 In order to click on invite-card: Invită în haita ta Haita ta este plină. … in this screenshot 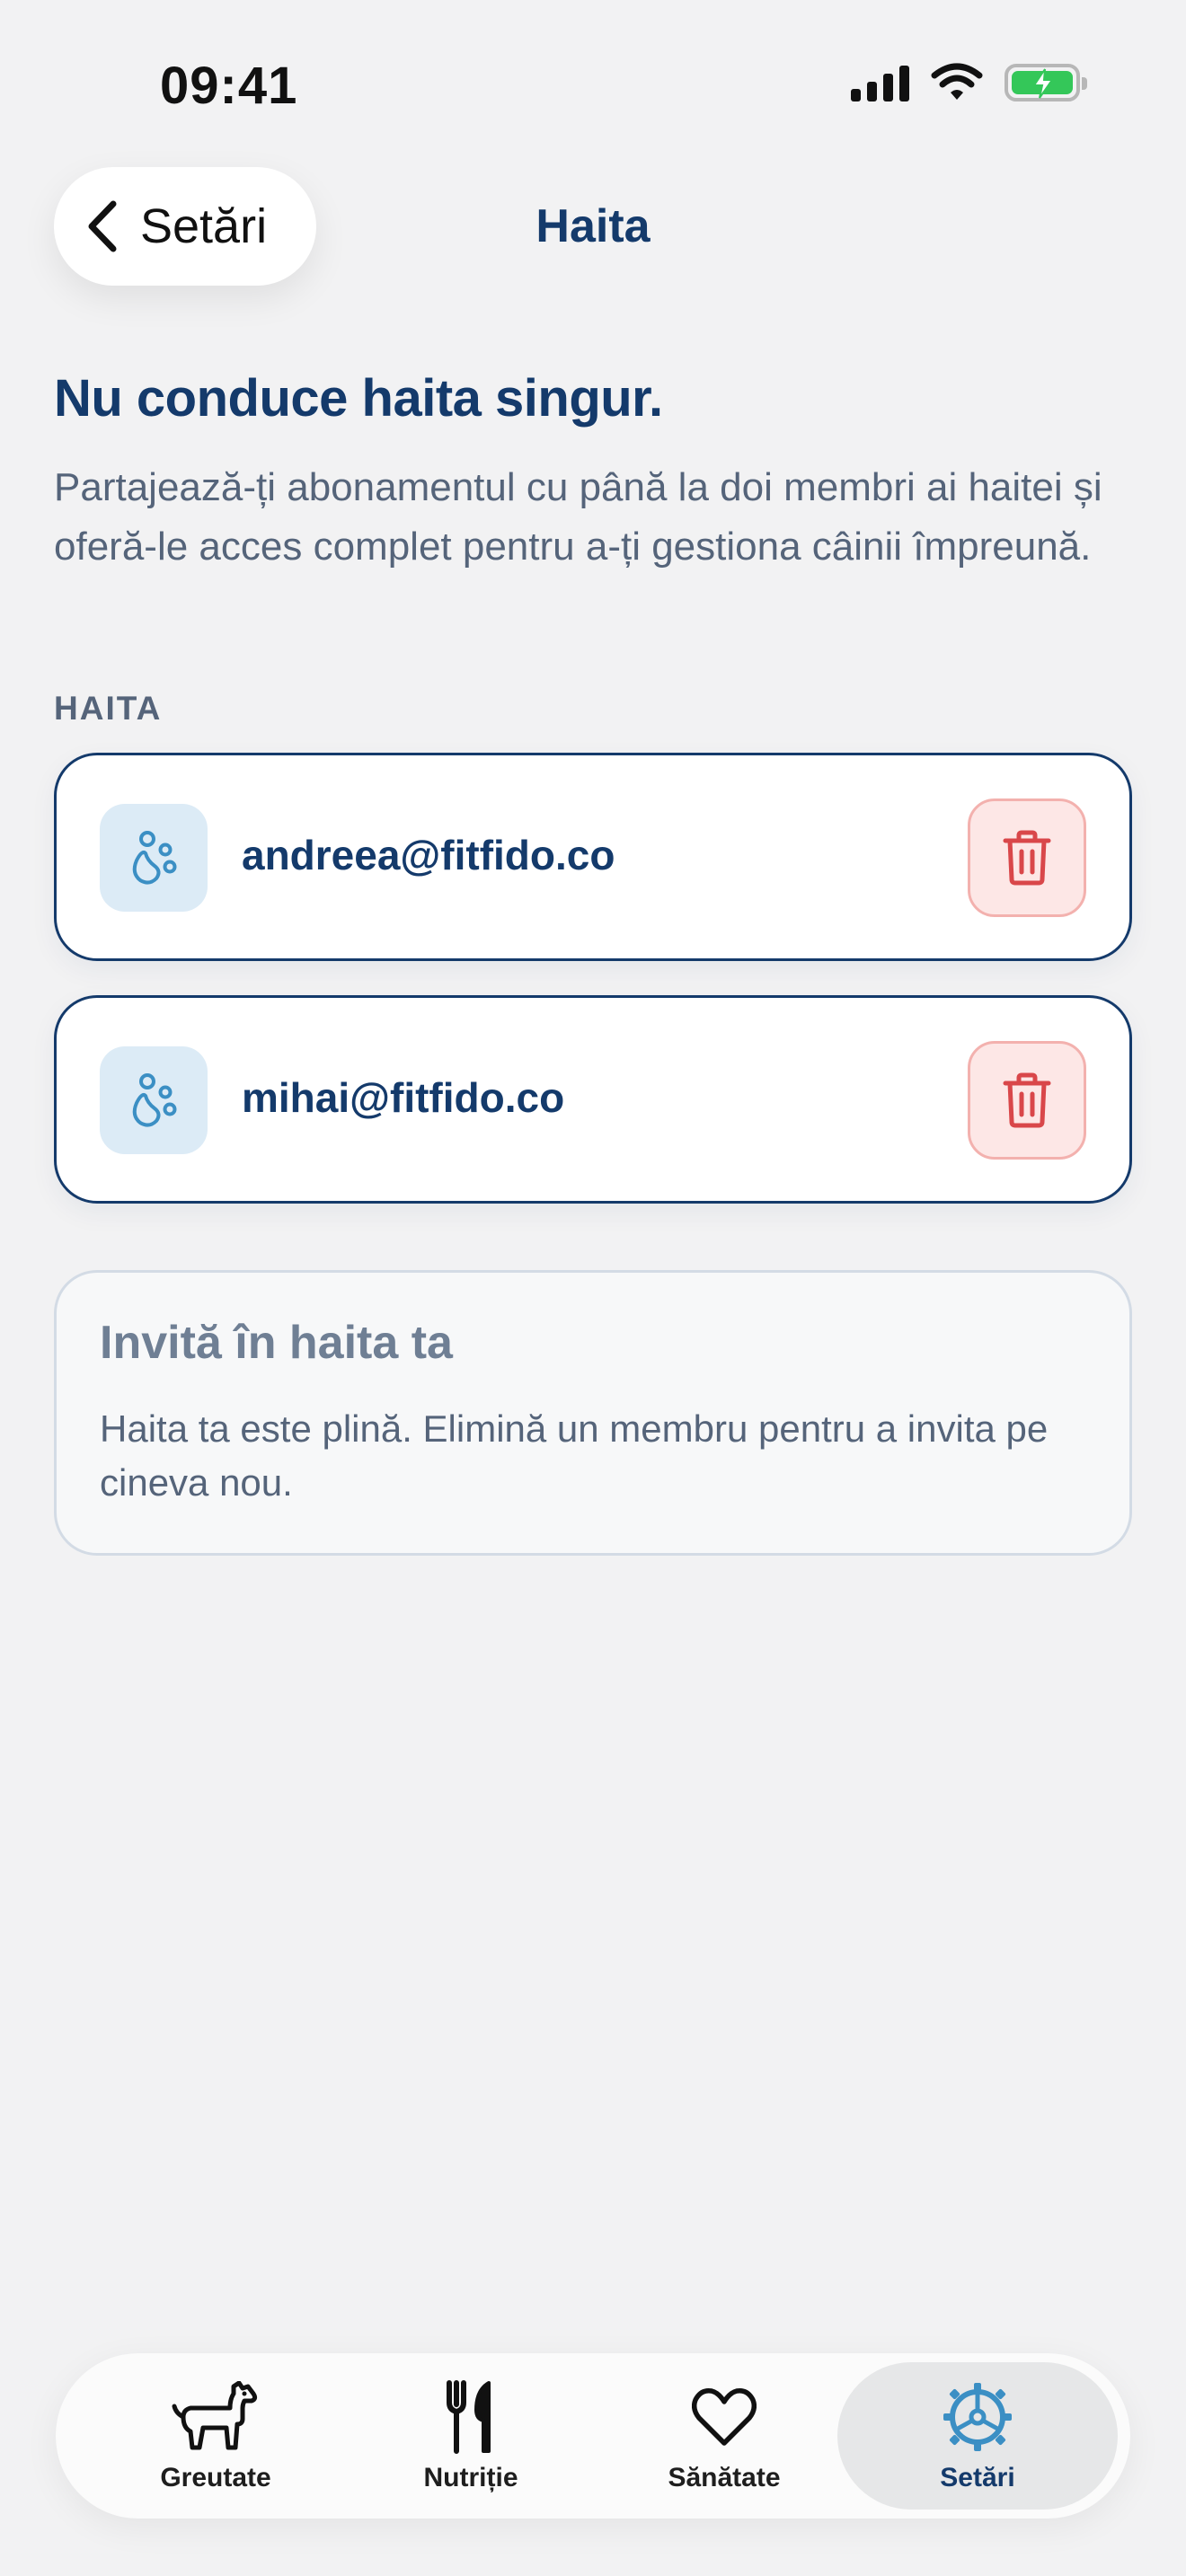, I will do `click(593, 1413)`.